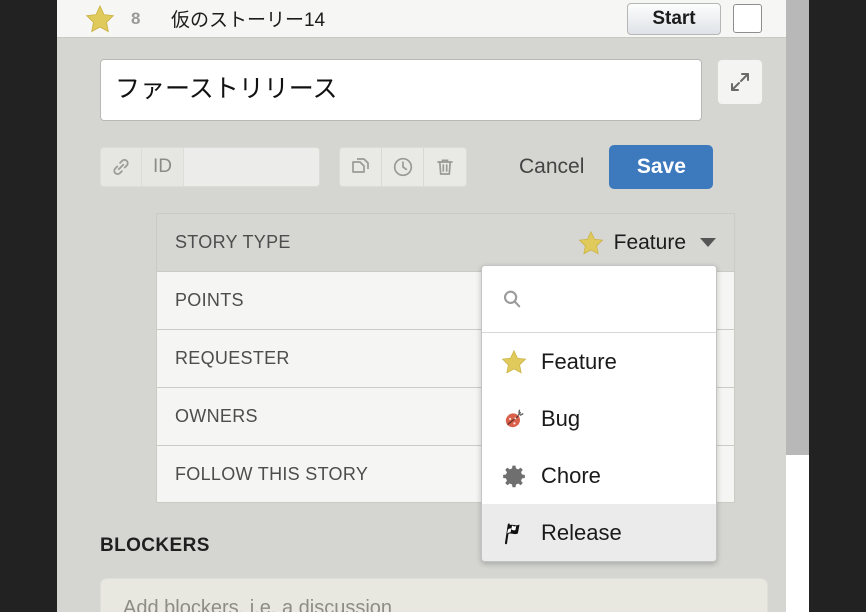  I want to click on story-type-option-feature: Feature, so click(599, 361).